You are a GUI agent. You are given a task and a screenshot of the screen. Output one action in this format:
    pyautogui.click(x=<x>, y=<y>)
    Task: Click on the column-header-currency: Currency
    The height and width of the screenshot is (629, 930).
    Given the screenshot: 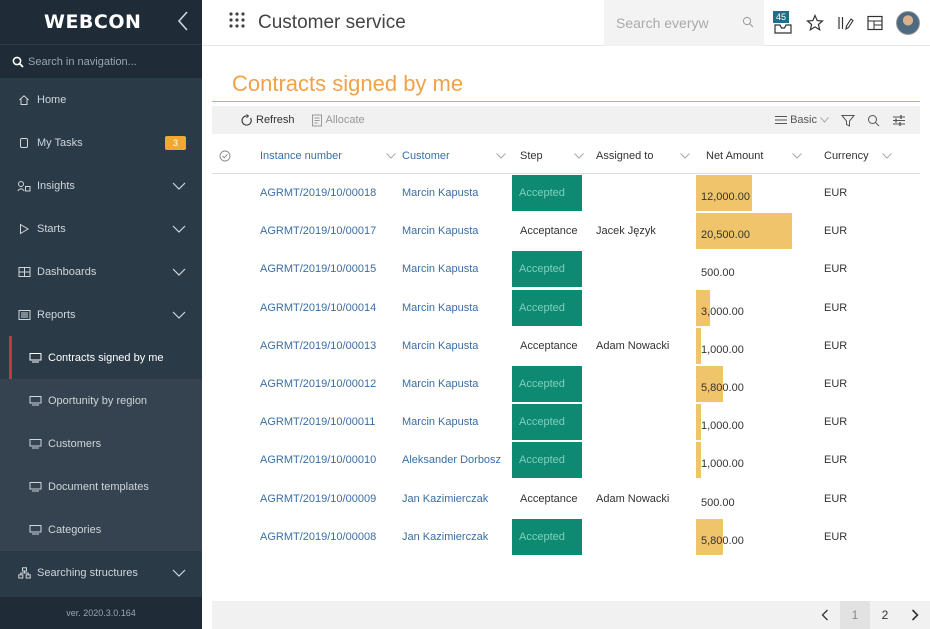 What is the action you would take?
    pyautogui.click(x=853, y=156)
    